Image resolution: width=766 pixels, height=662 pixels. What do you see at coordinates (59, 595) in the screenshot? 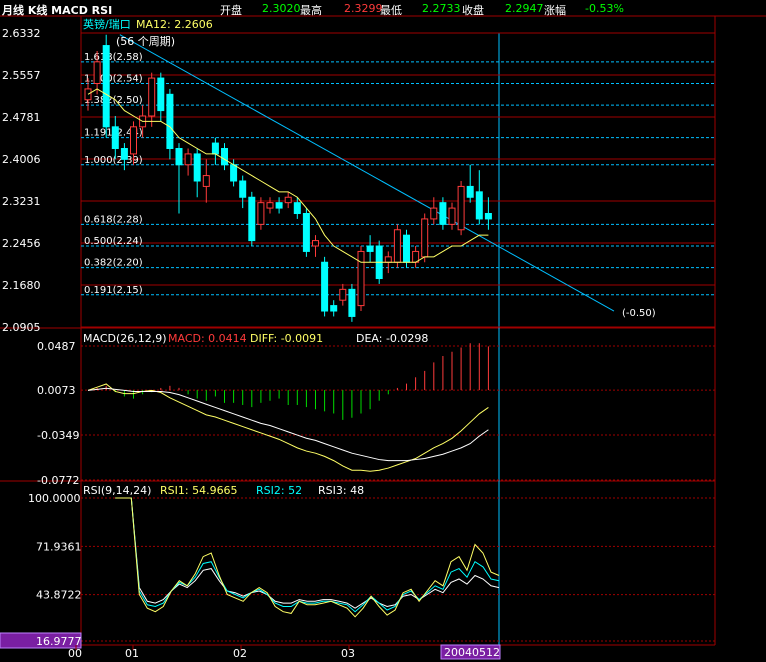
I see `rsi-tick-label: 43.8722` at bounding box center [59, 595].